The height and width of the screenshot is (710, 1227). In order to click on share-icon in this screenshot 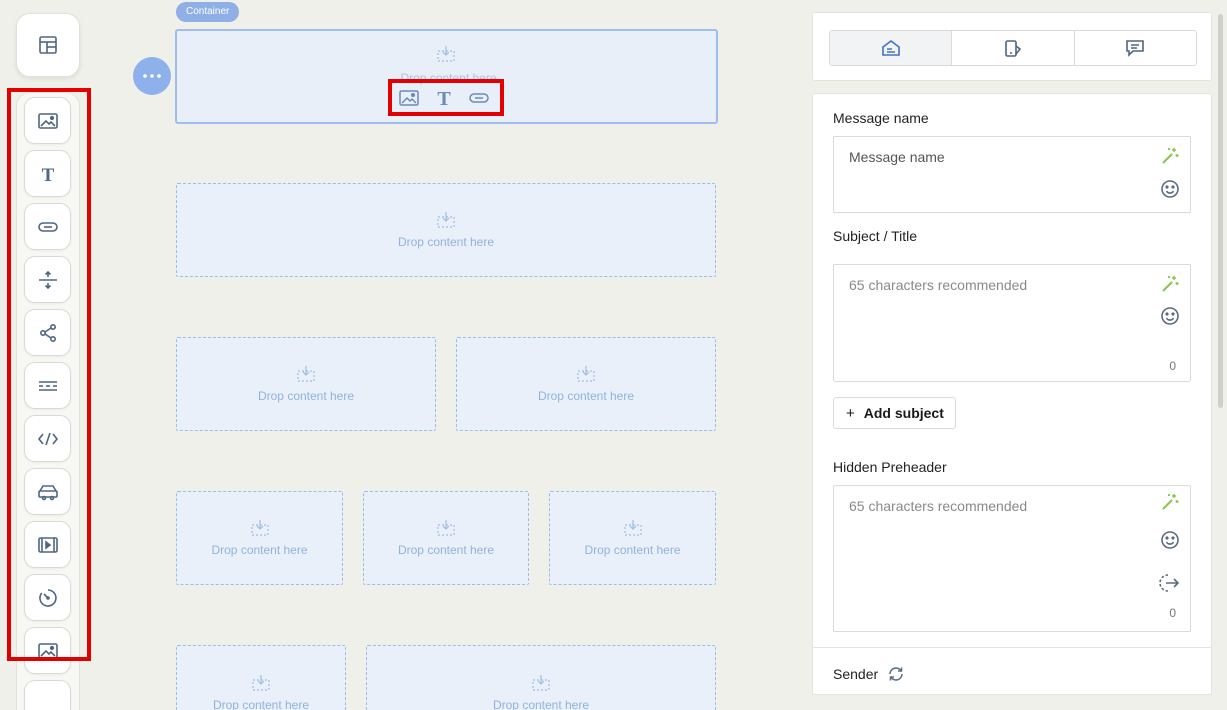, I will do `click(48, 333)`.